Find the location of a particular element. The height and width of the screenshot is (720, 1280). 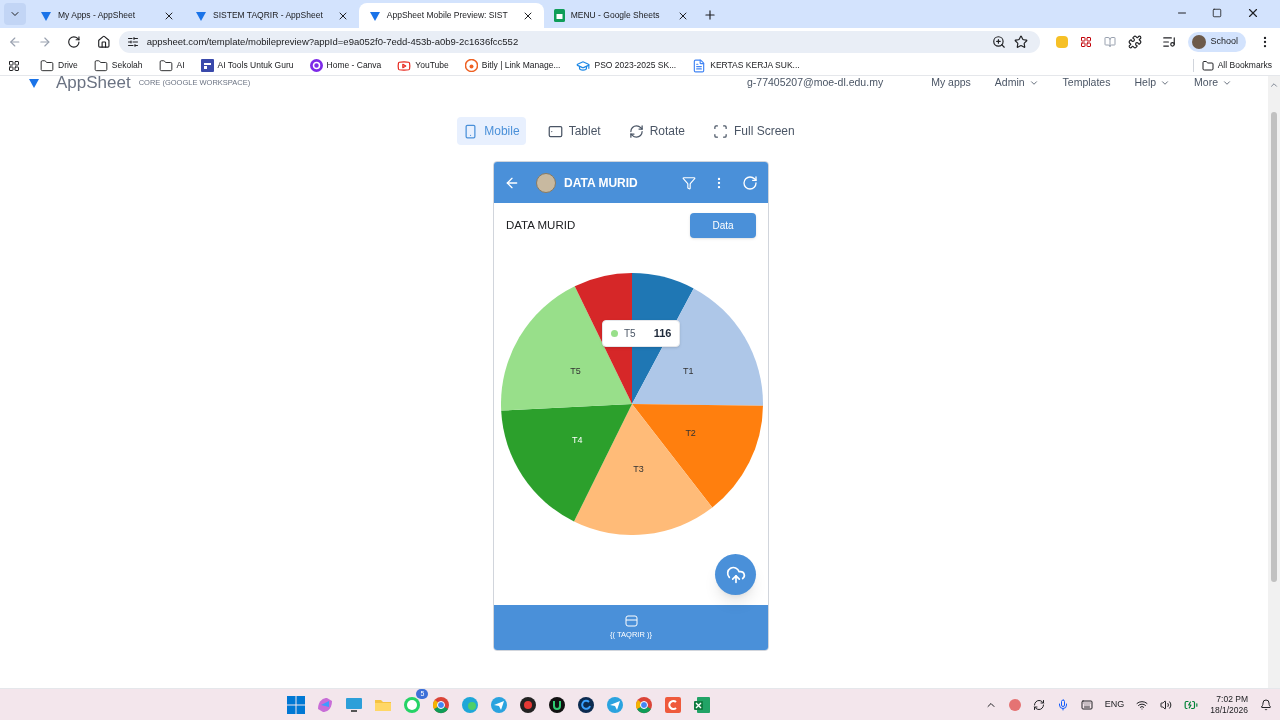

media-icon is located at coordinates (1169, 42).